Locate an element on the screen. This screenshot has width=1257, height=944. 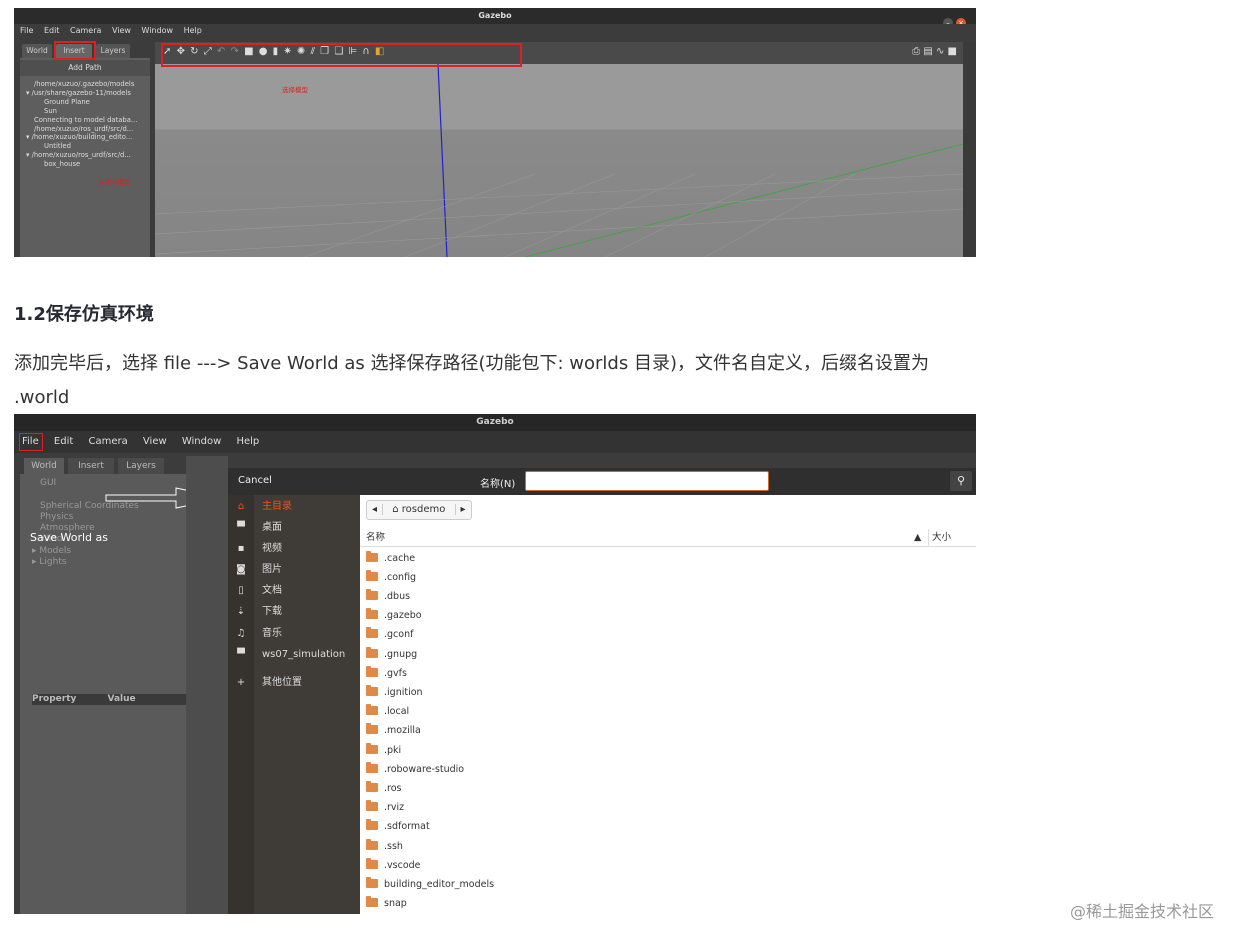
place-pictures: ◙ 图片 is located at coordinates (294, 570).